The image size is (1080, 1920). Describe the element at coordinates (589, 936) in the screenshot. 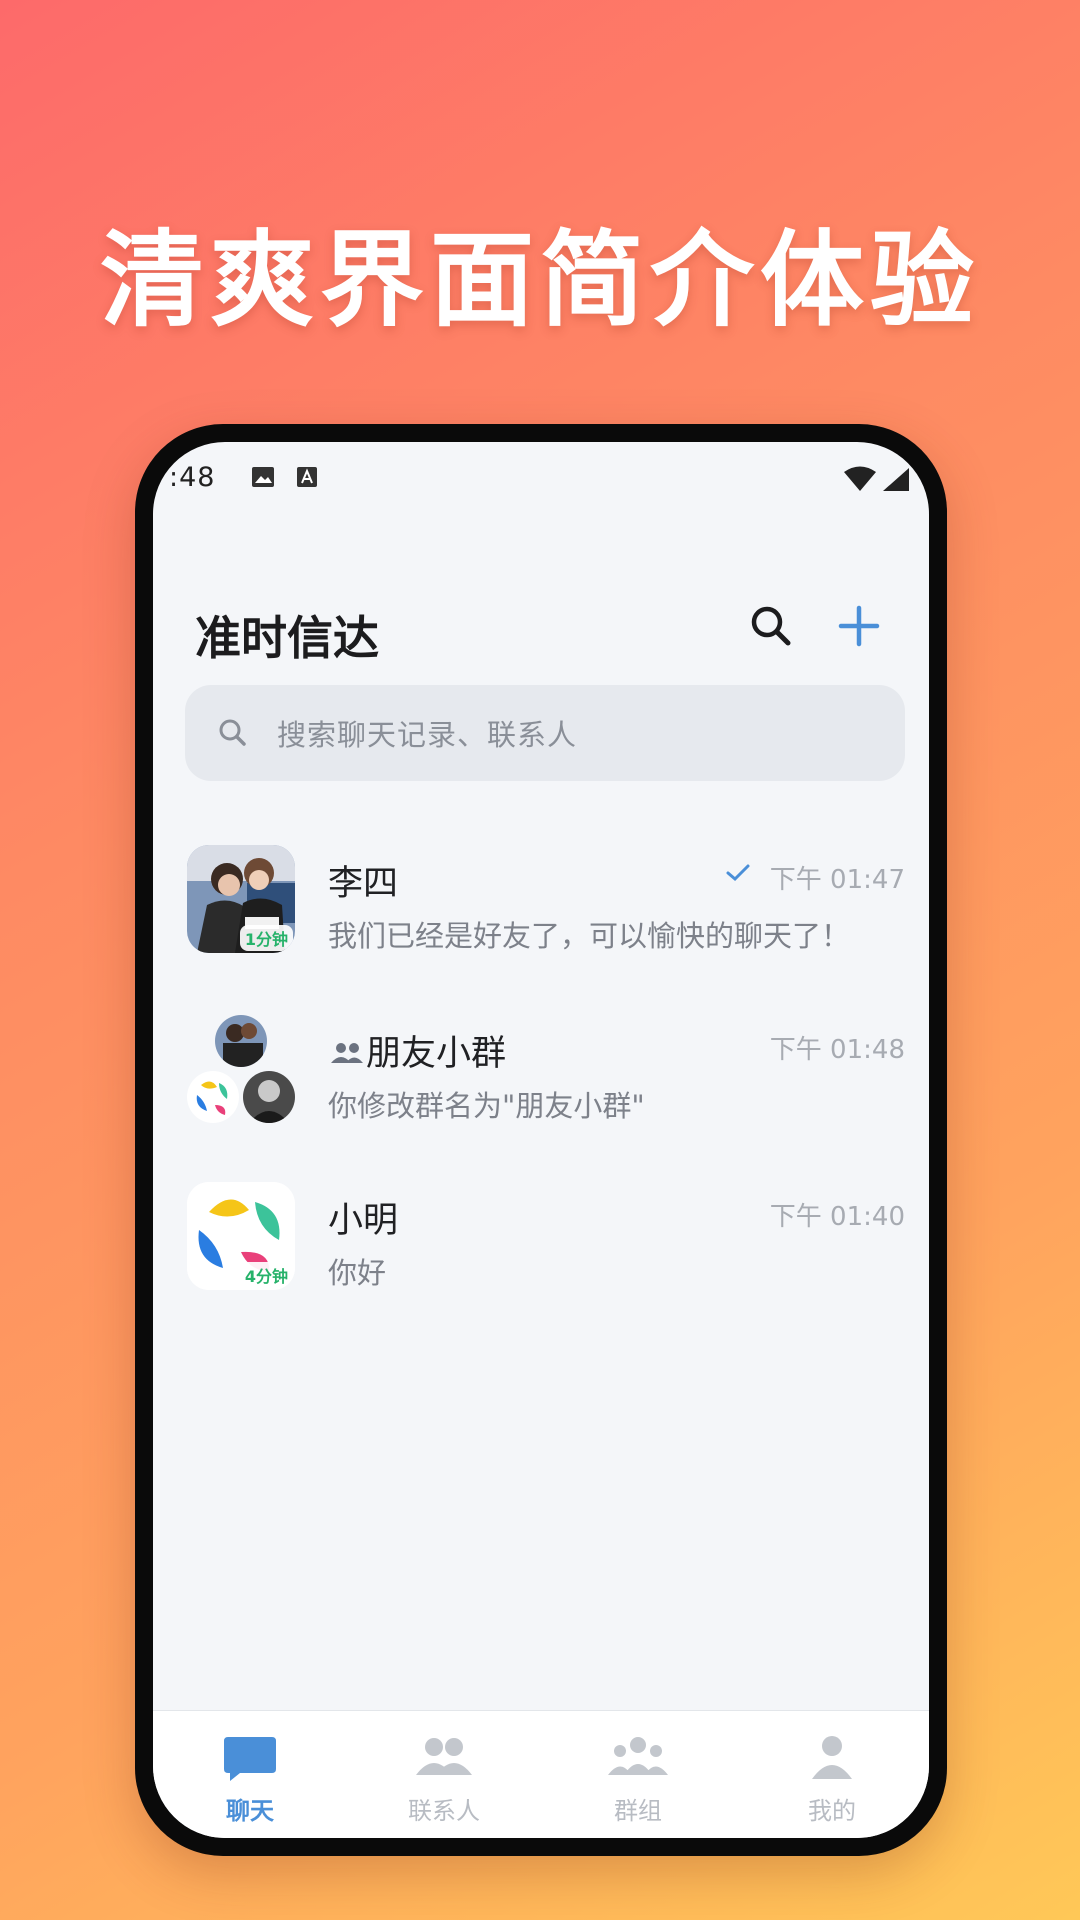

I see `conversation-message: 我们已经是好友了，可以愉快的聊天了！` at that location.